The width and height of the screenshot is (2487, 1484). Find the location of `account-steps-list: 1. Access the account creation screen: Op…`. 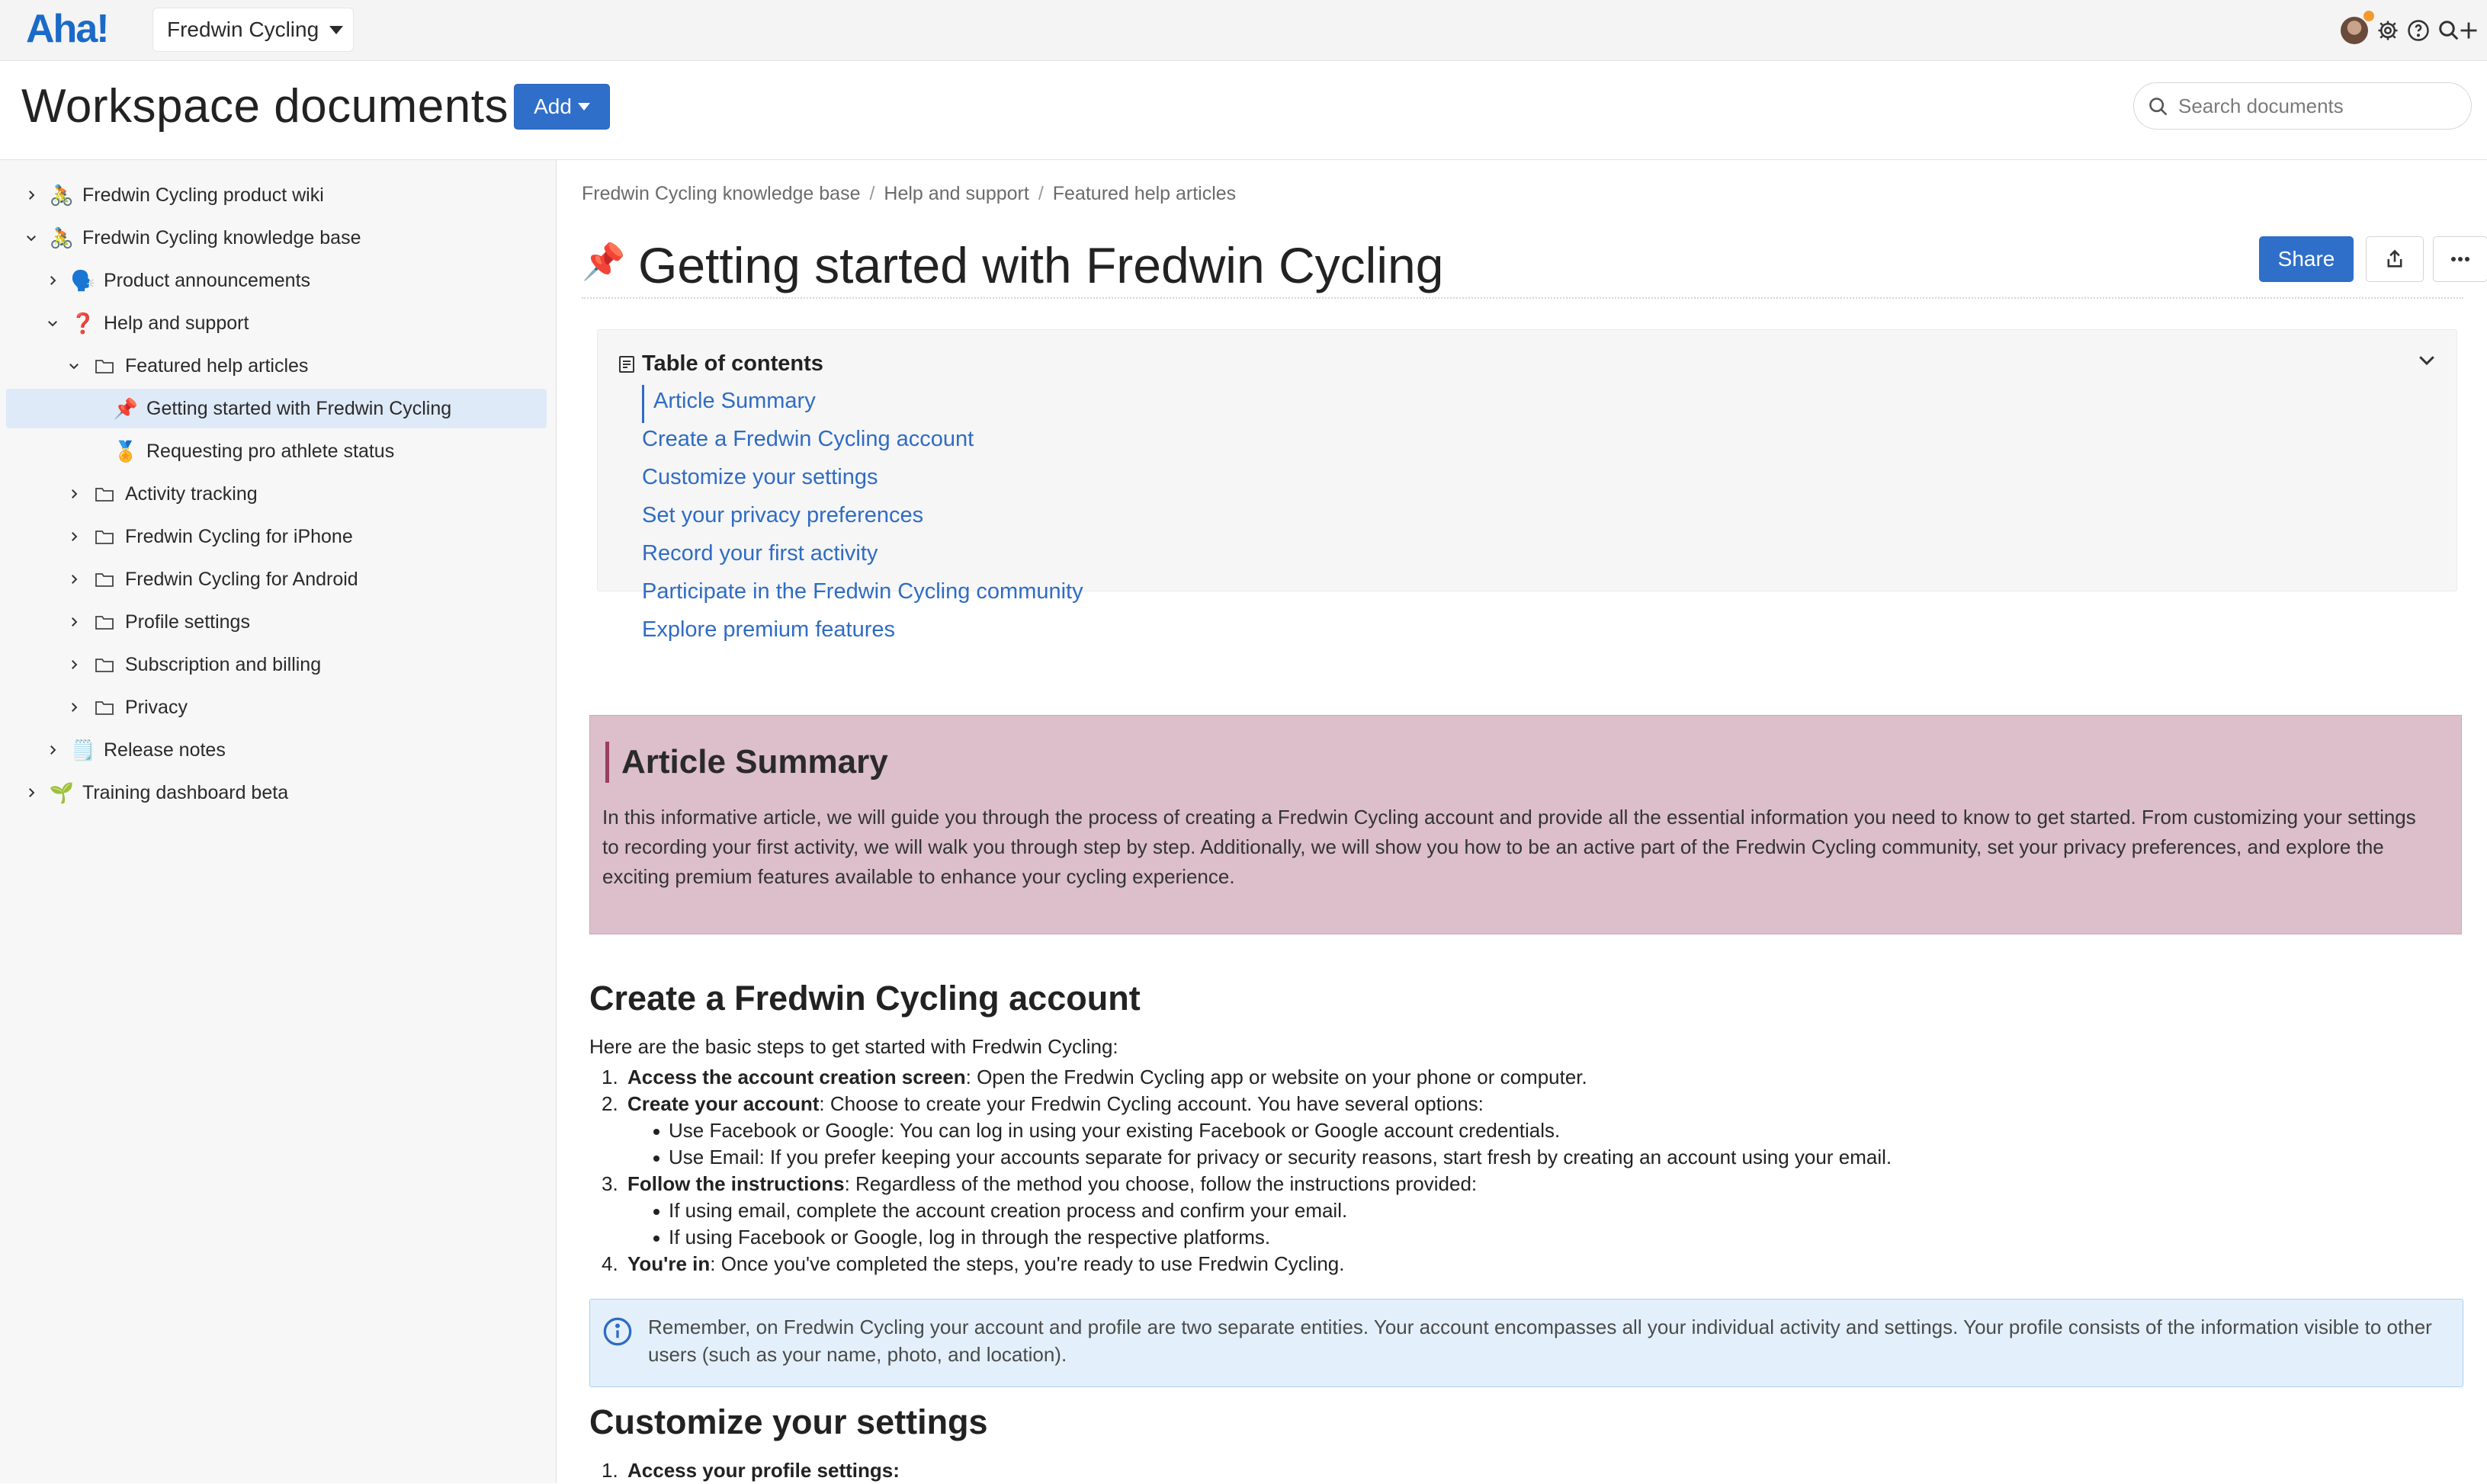

account-steps-list: 1. Access the account creation screen: Op… is located at coordinates (1504, 1170).